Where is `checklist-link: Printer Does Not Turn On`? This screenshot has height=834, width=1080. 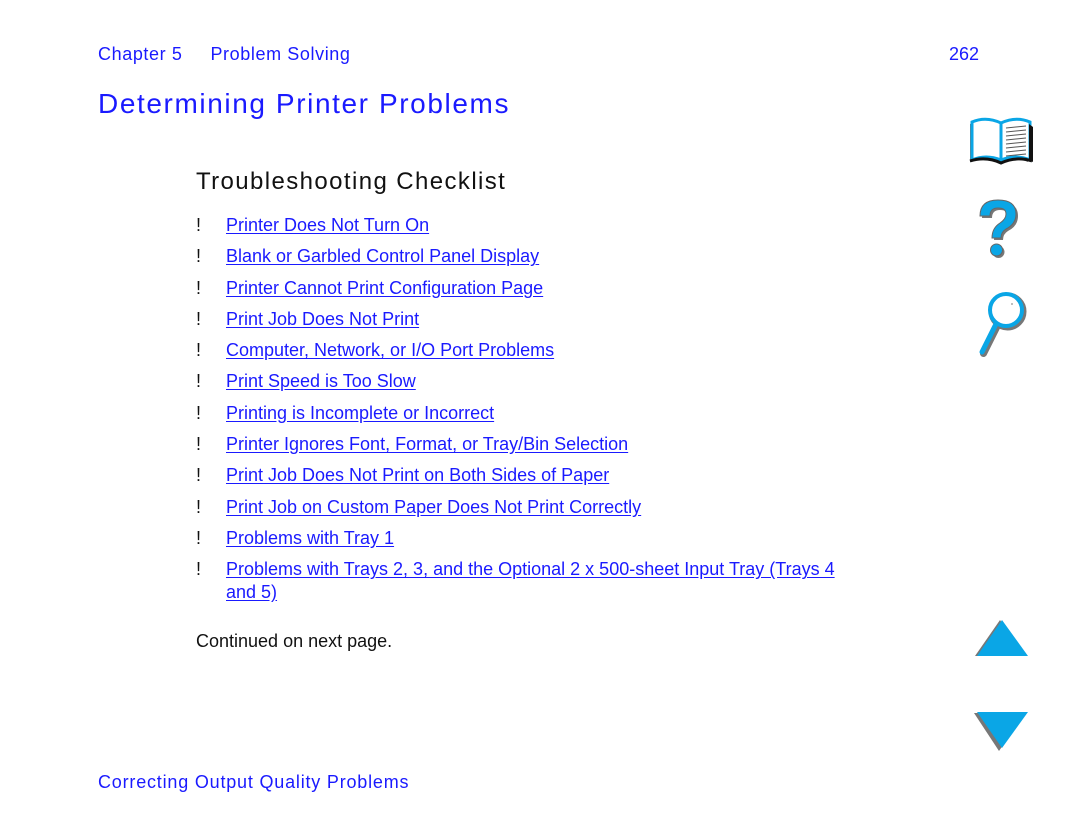 checklist-link: Printer Does Not Turn On is located at coordinates (327, 225).